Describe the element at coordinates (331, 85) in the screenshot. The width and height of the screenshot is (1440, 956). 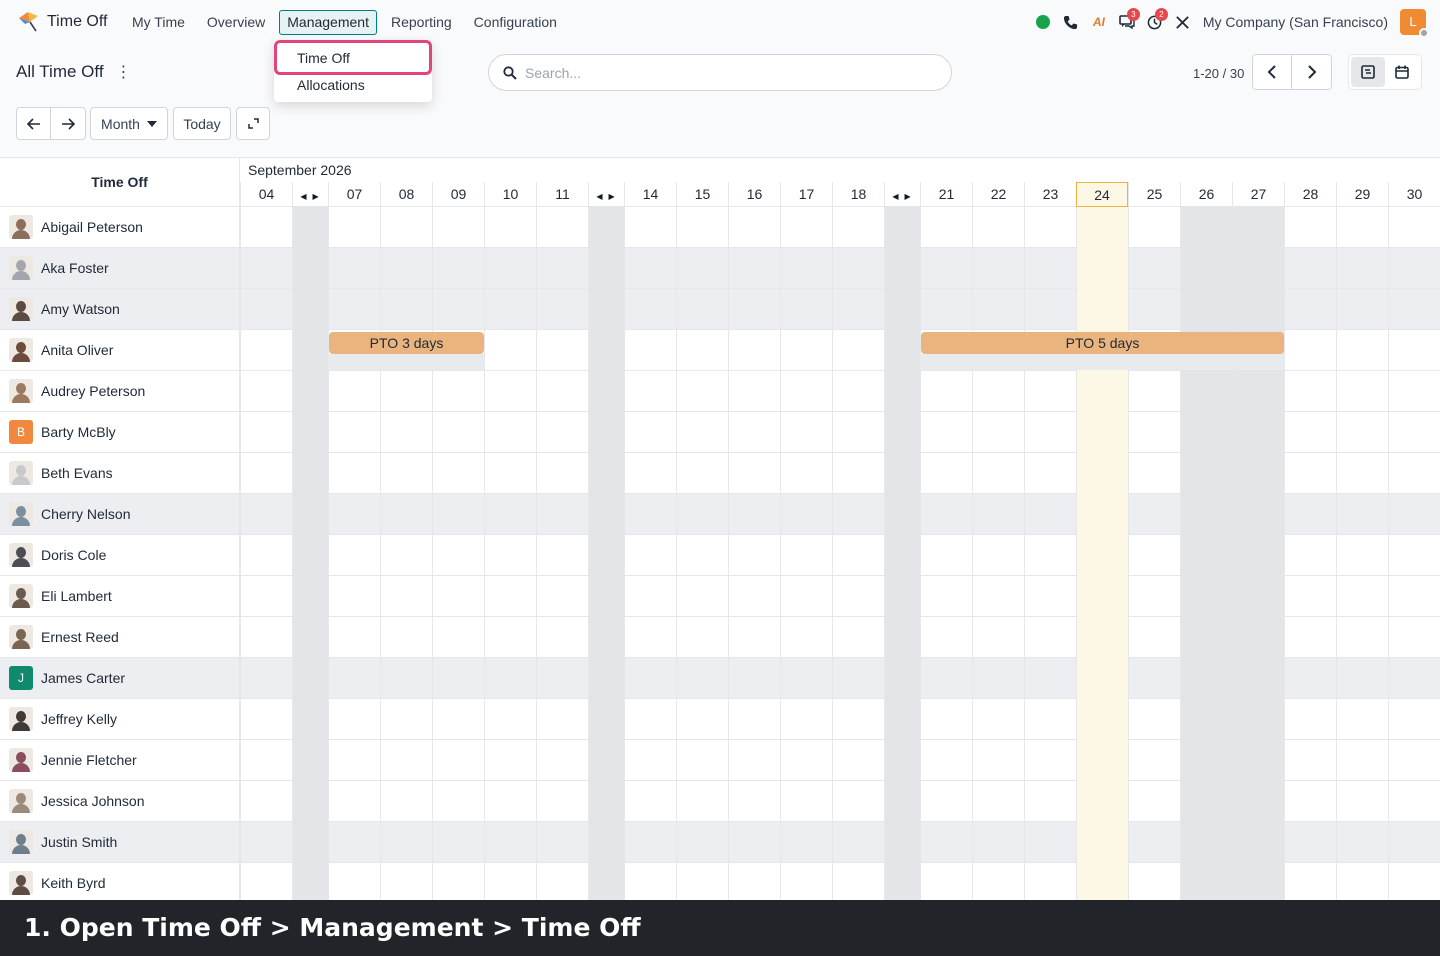
I see `dropdown-item-allocations: Allocations` at that location.